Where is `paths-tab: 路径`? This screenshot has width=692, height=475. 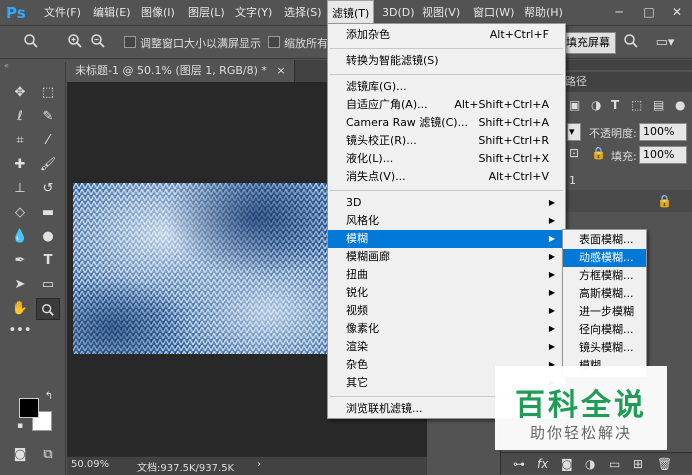 paths-tab: 路径 is located at coordinates (576, 82).